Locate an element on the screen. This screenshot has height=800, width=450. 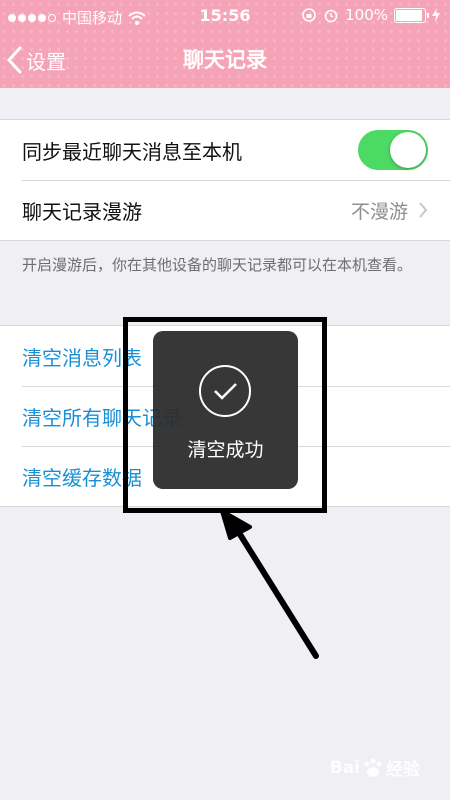
sync-label: 同步最近聊天消息至本机 is located at coordinates (132, 151).